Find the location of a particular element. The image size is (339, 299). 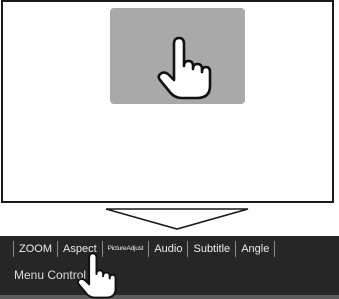

tab-audio: Audio is located at coordinates (169, 249).